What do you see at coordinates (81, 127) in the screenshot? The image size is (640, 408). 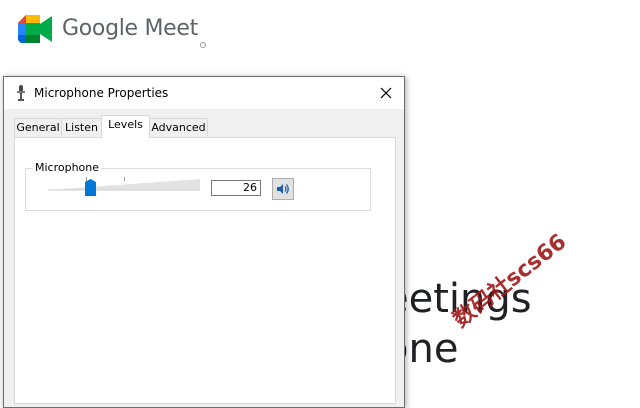 I see `tab-listen: Listen` at bounding box center [81, 127].